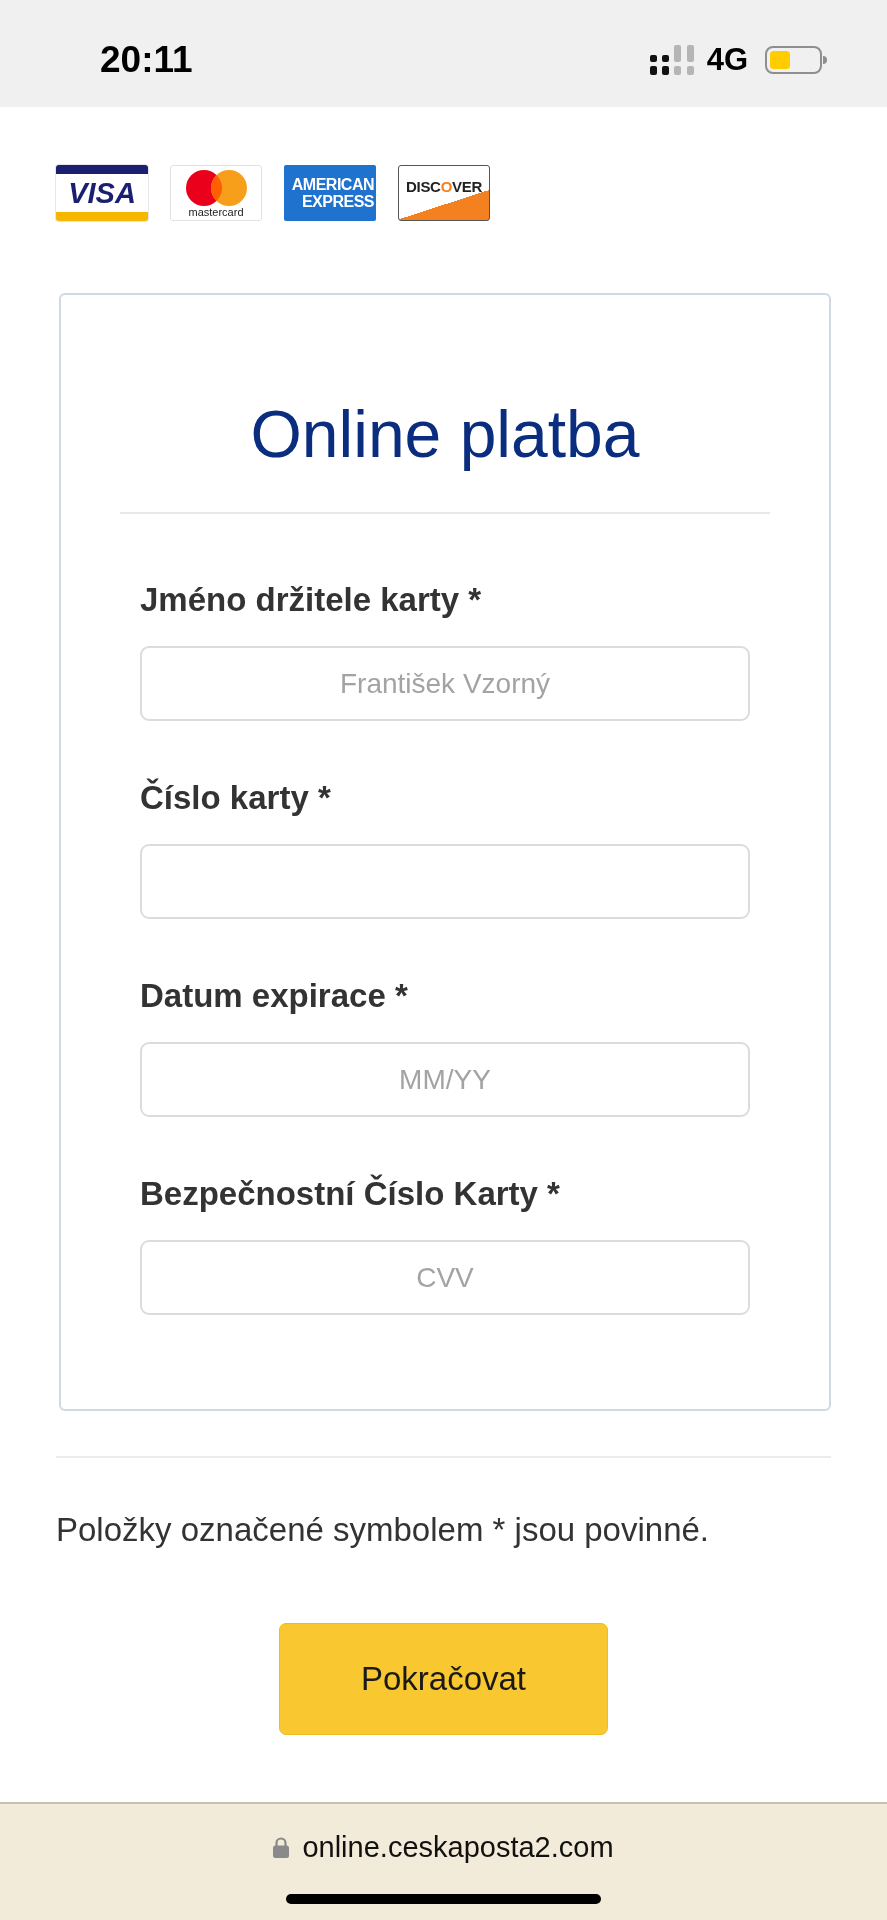 The image size is (887, 1920). Describe the element at coordinates (216, 212) in the screenshot. I see `logo-text: mastercard` at that location.